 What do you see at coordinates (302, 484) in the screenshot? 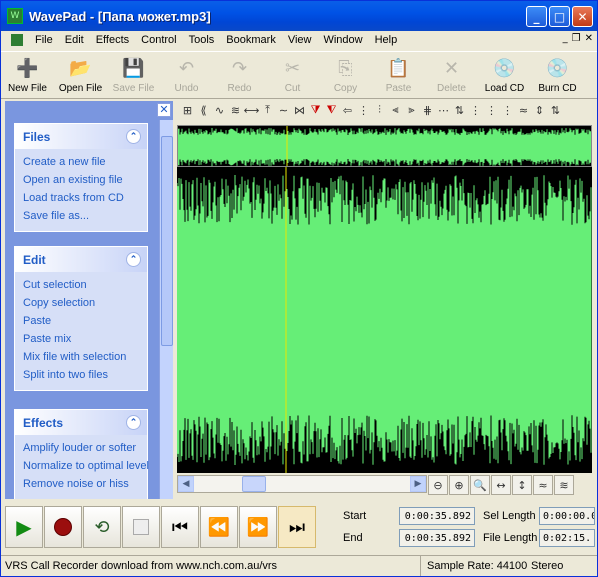
I see `horizontal-scrollbar: ◀ ▶` at bounding box center [302, 484].